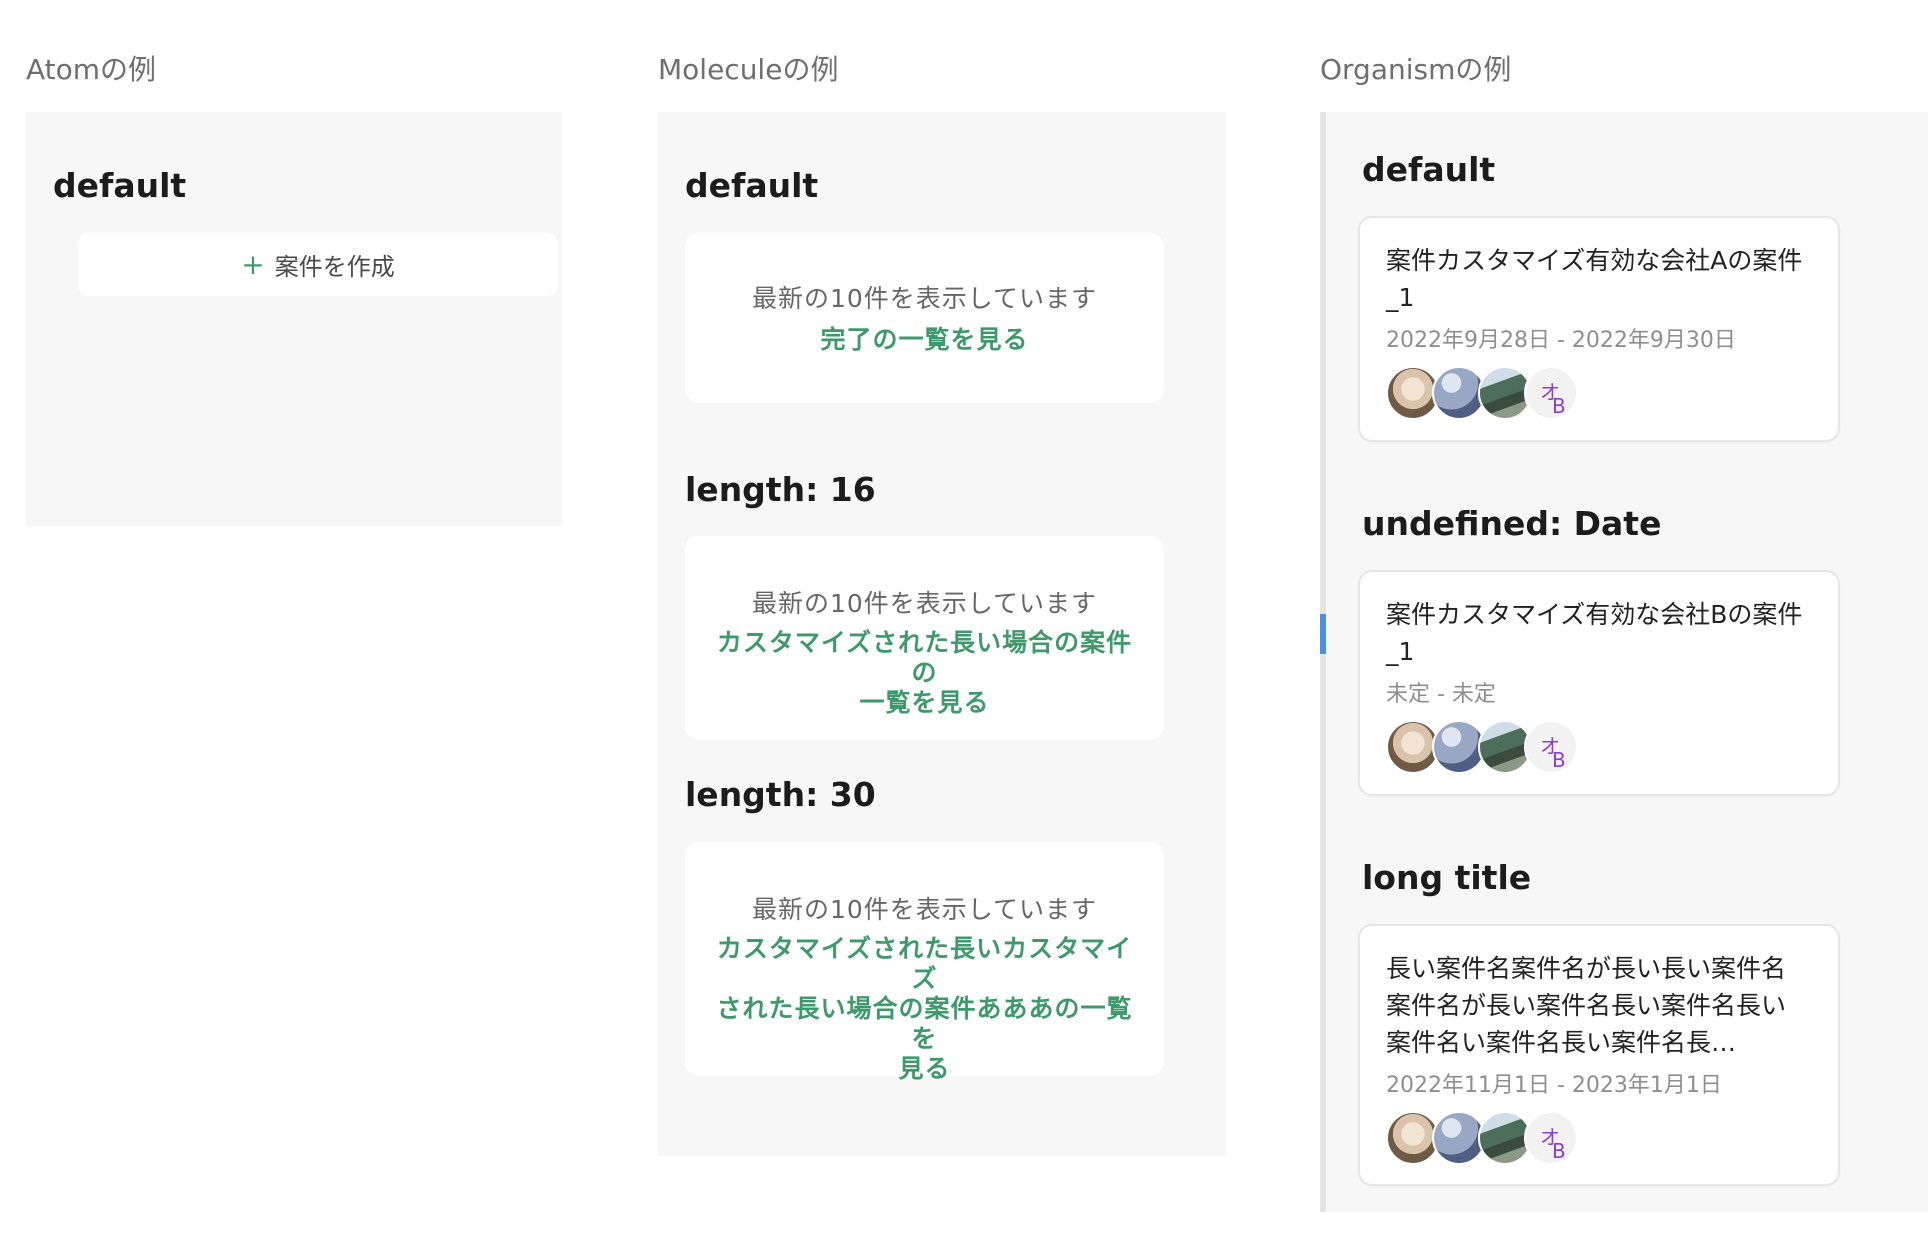 The image size is (1928, 1256). What do you see at coordinates (1554, 1085) in the screenshot?
I see `project-date-range: 2022年11月1日 - 2023年1月1日` at bounding box center [1554, 1085].